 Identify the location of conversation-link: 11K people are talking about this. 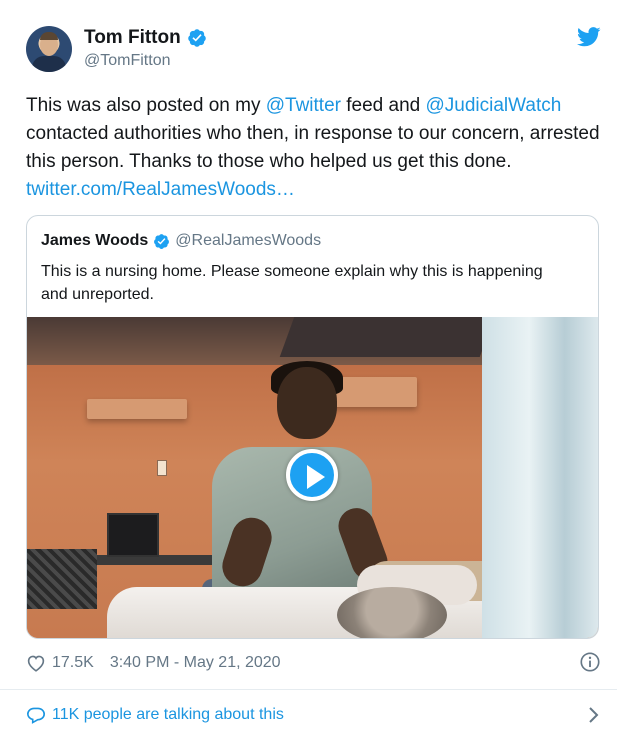
(313, 715).